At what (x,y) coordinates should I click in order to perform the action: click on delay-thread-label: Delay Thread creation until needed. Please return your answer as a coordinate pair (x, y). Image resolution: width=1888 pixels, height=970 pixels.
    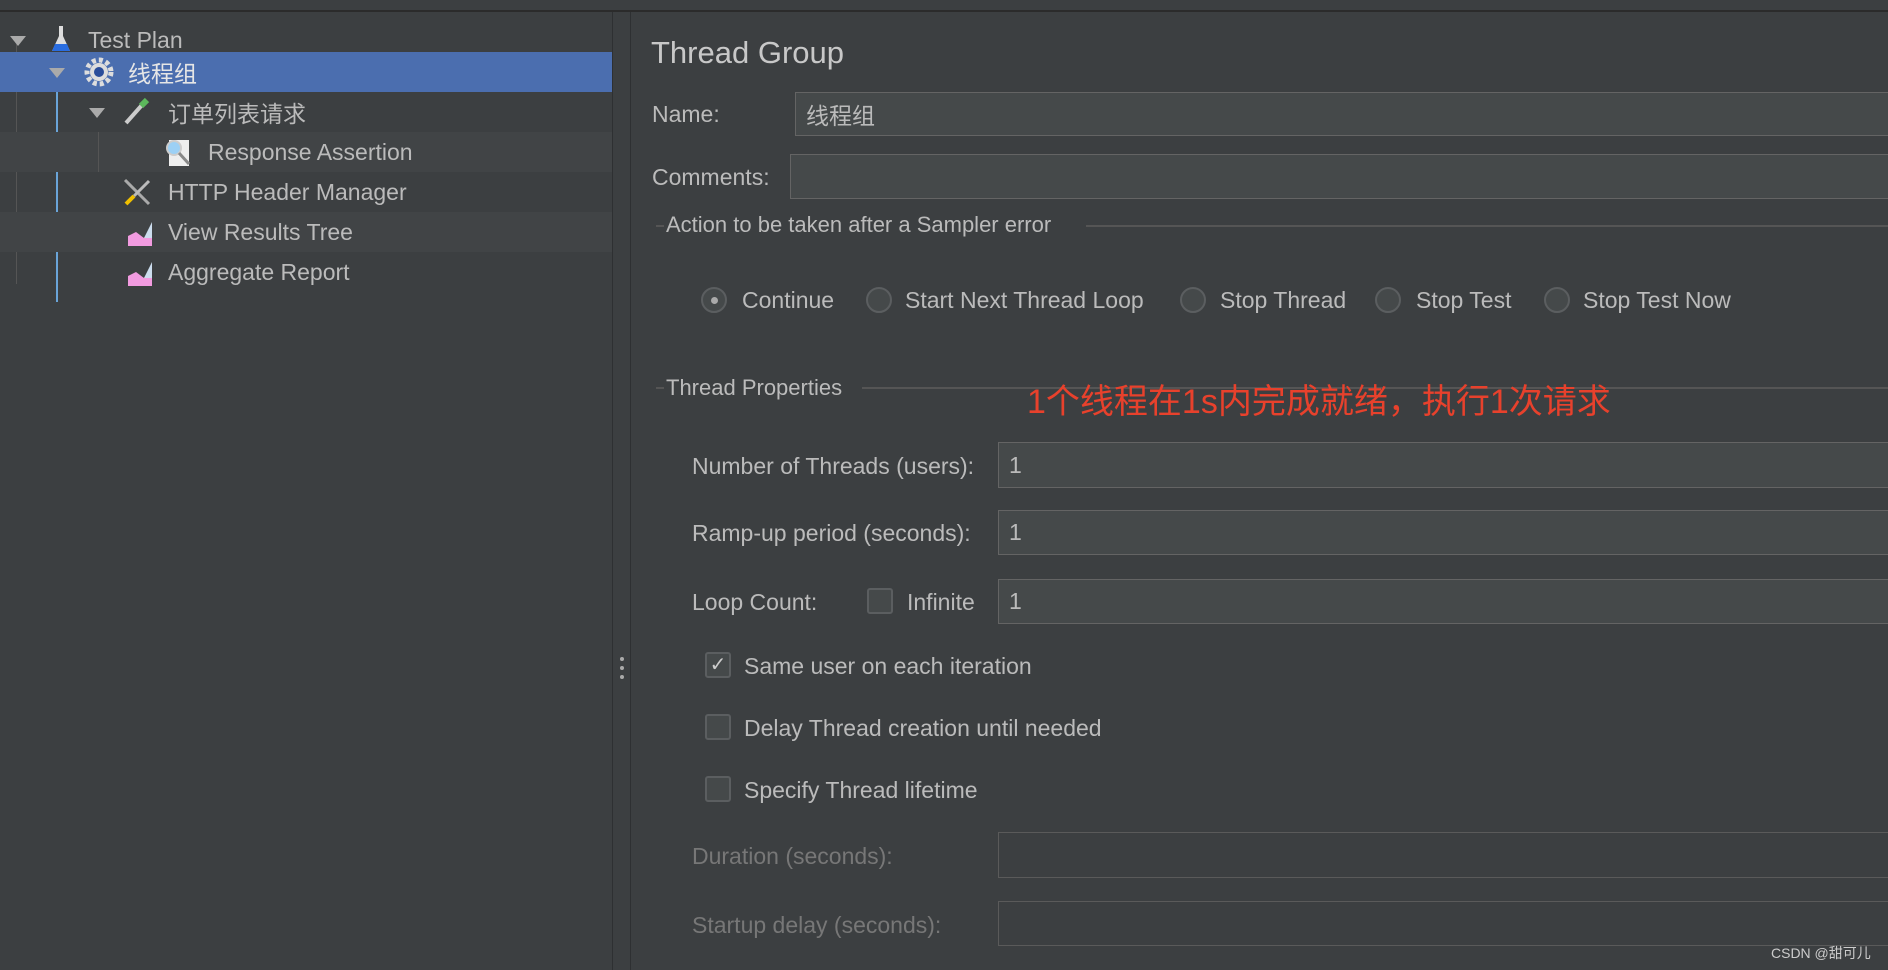
    Looking at the image, I should click on (923, 728).